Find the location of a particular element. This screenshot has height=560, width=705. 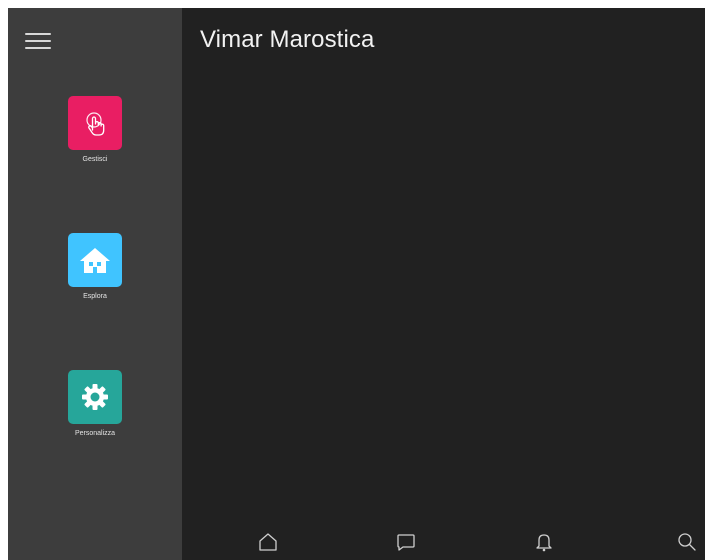

house-icon is located at coordinates (95, 260).